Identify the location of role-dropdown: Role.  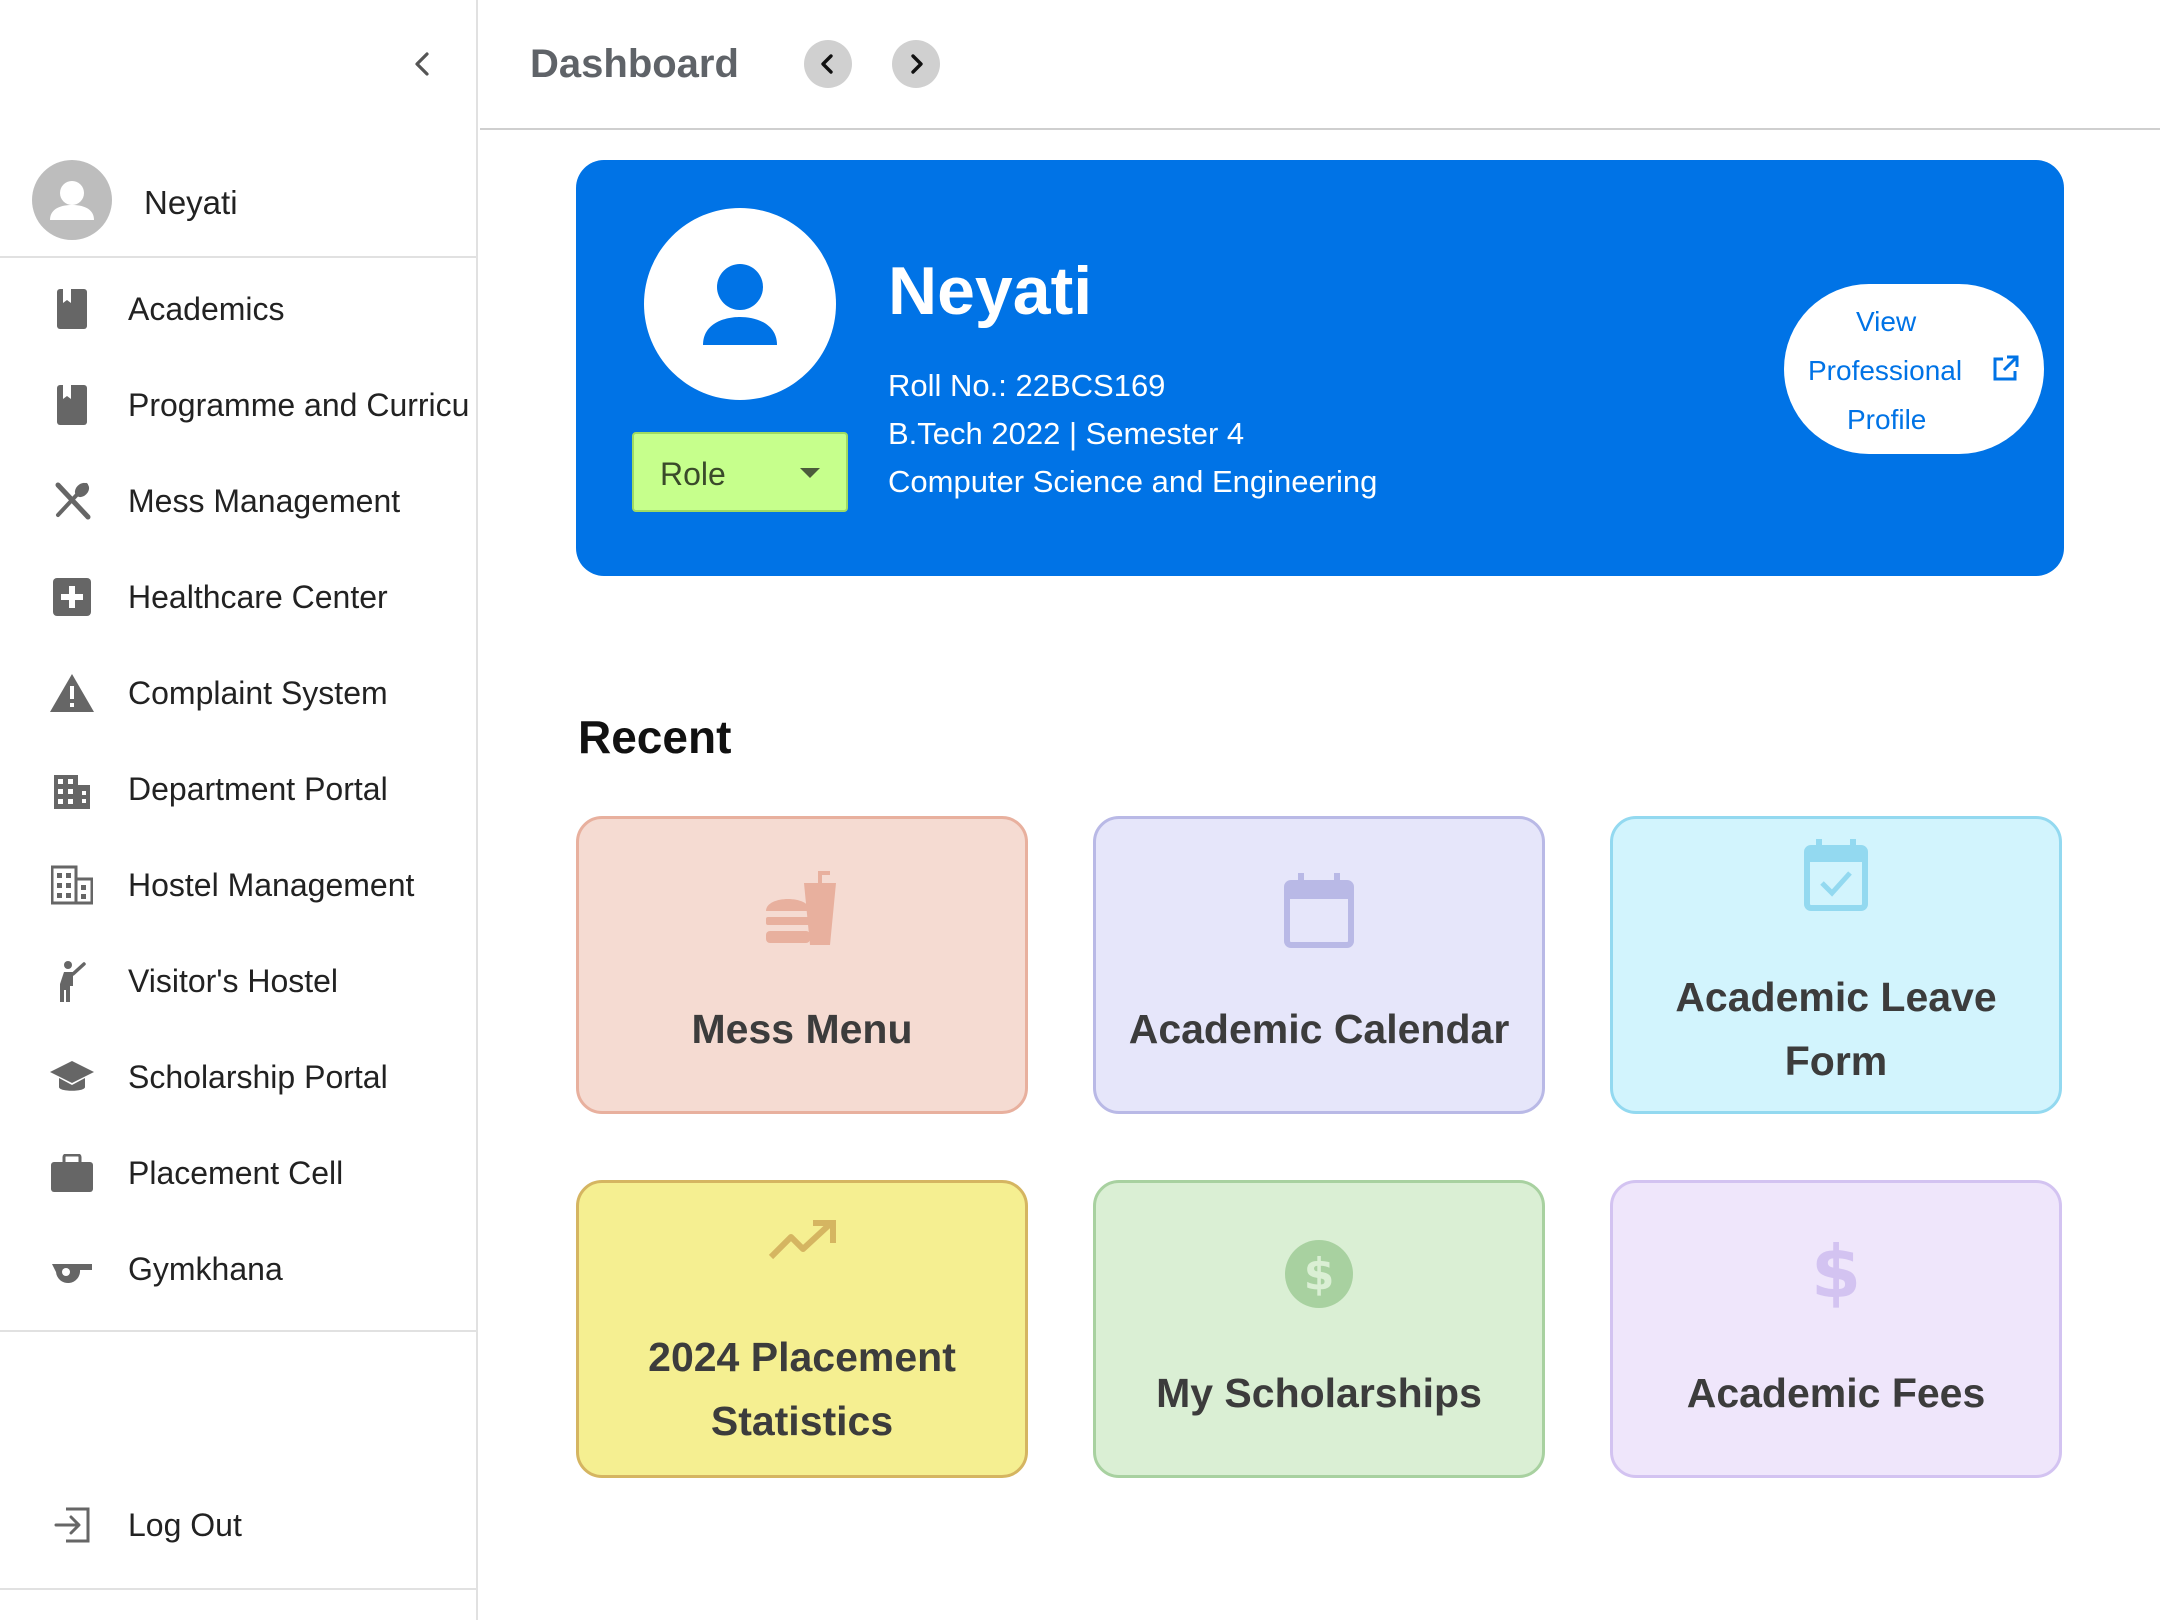
(740, 472).